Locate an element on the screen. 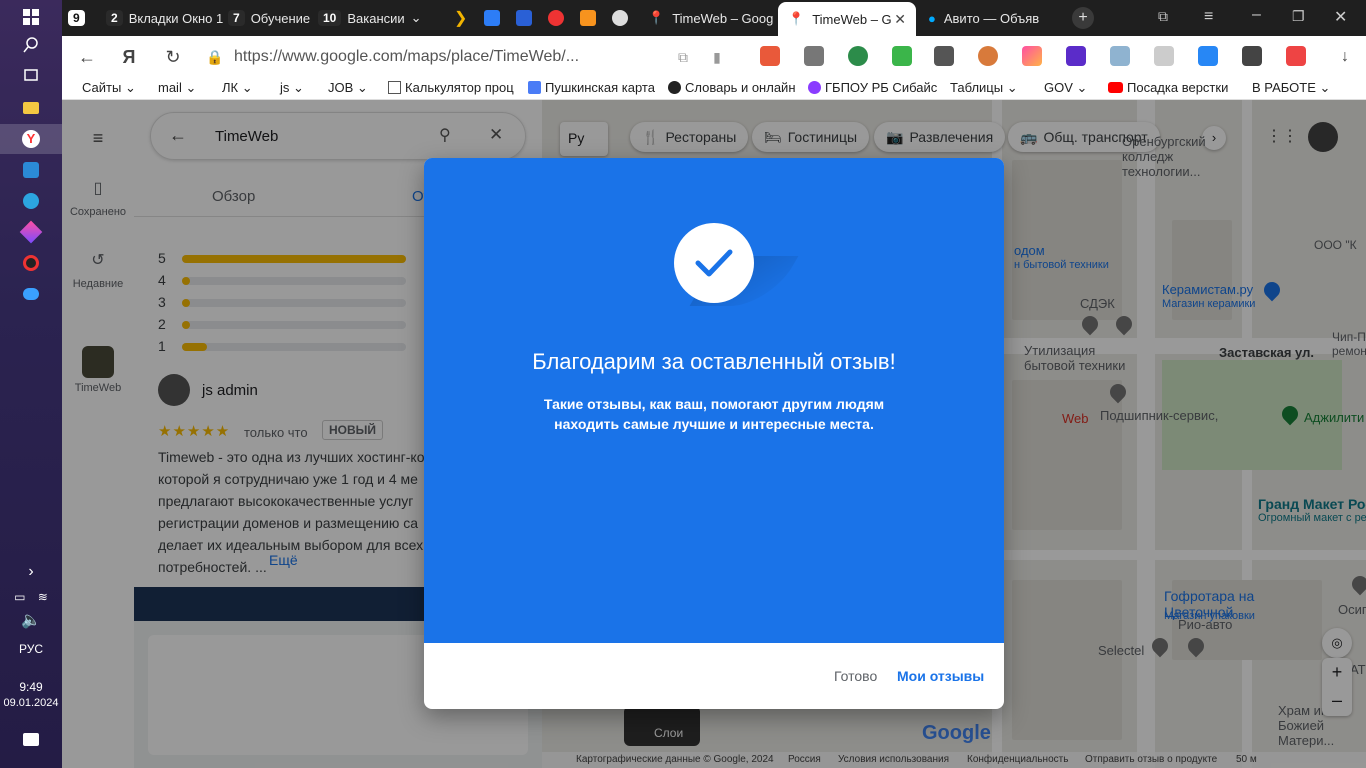 The height and width of the screenshot is (768, 1366). youtube-icon is located at coordinates (1115, 87).